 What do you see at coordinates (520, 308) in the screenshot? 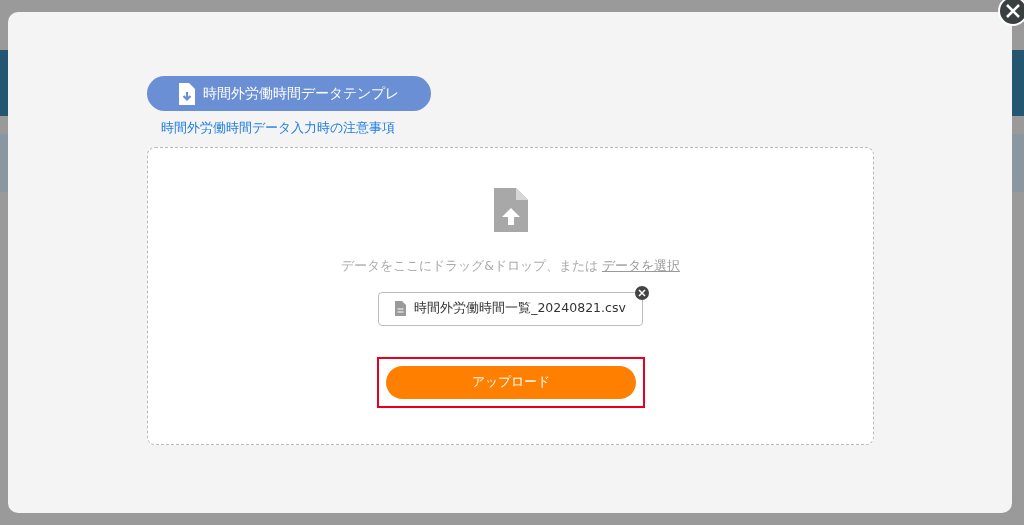
I see `file-name: 時間外労働時間一覧_20240821.csv` at bounding box center [520, 308].